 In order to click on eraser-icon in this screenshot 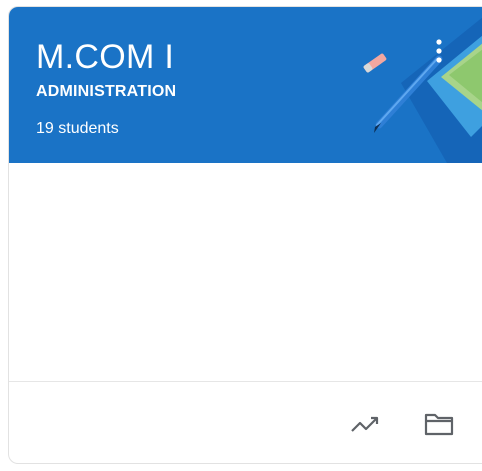, I will do `click(375, 63)`.